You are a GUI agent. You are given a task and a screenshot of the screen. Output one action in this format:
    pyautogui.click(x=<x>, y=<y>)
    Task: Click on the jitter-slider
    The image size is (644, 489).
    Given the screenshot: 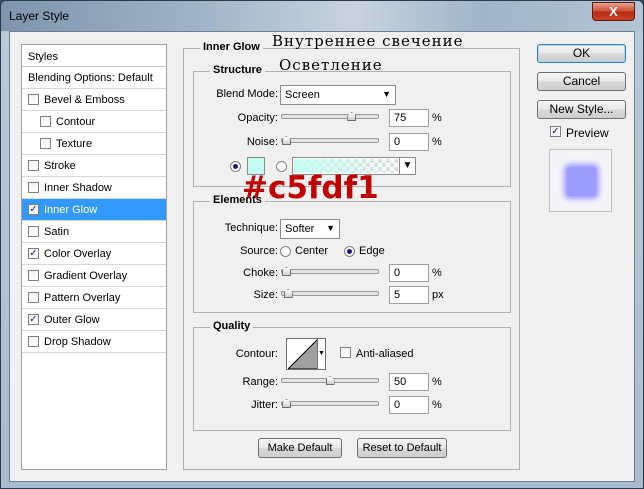 What is the action you would take?
    pyautogui.click(x=330, y=403)
    